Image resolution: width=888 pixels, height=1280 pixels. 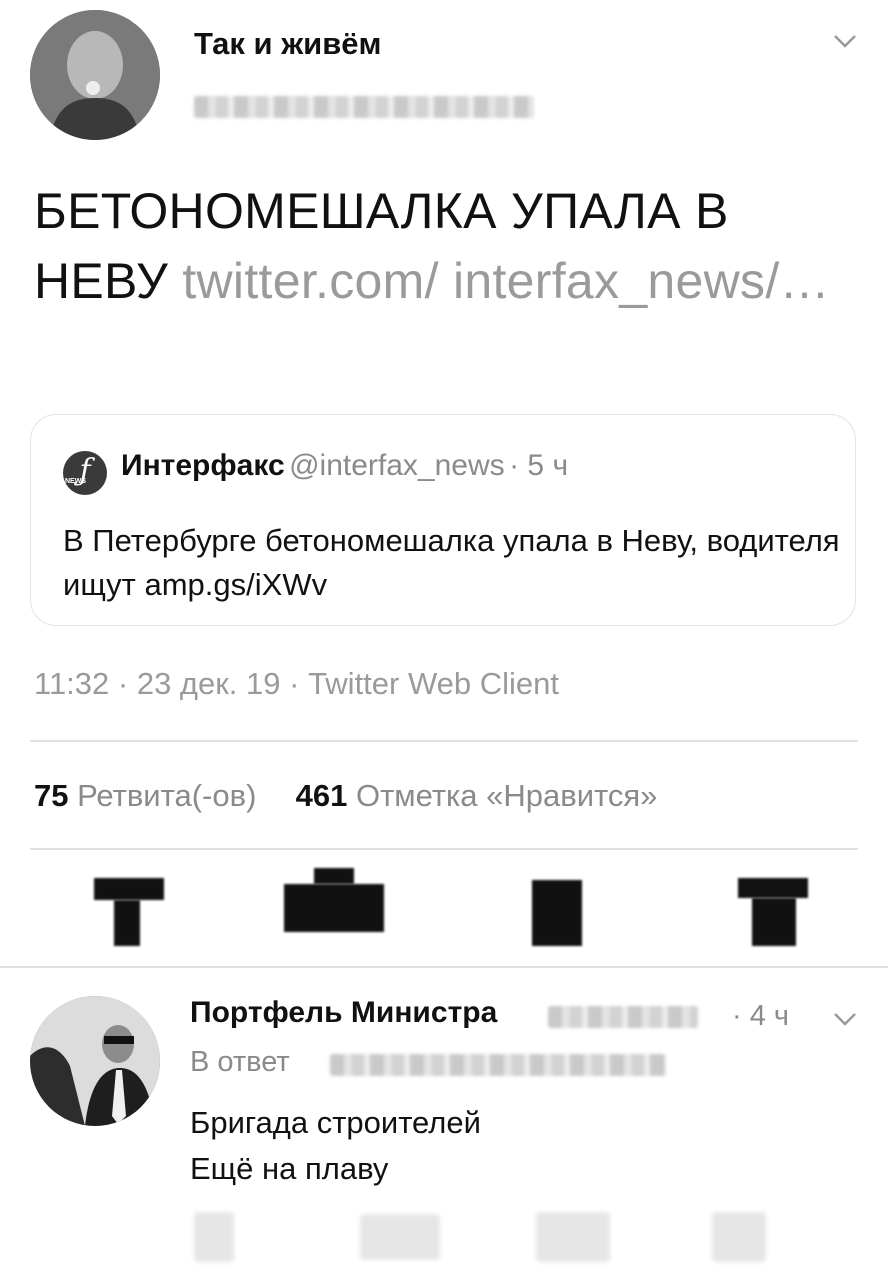 I want to click on retweets-label: Ретвита(-ов), so click(x=166, y=795).